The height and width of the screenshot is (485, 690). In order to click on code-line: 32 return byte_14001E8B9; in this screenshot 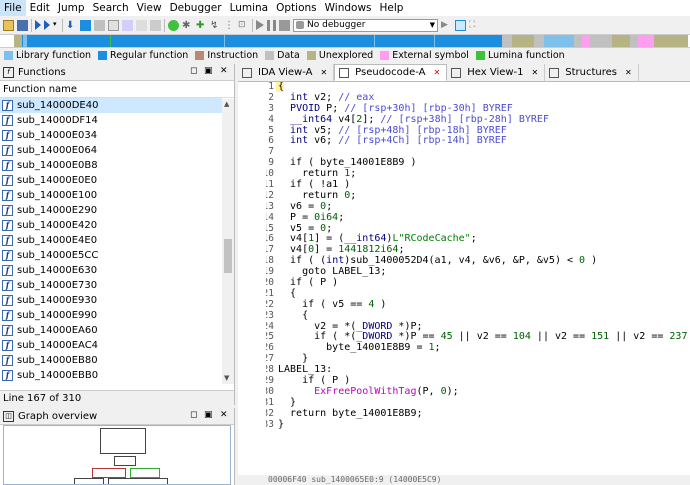, I will do `click(478, 414)`.